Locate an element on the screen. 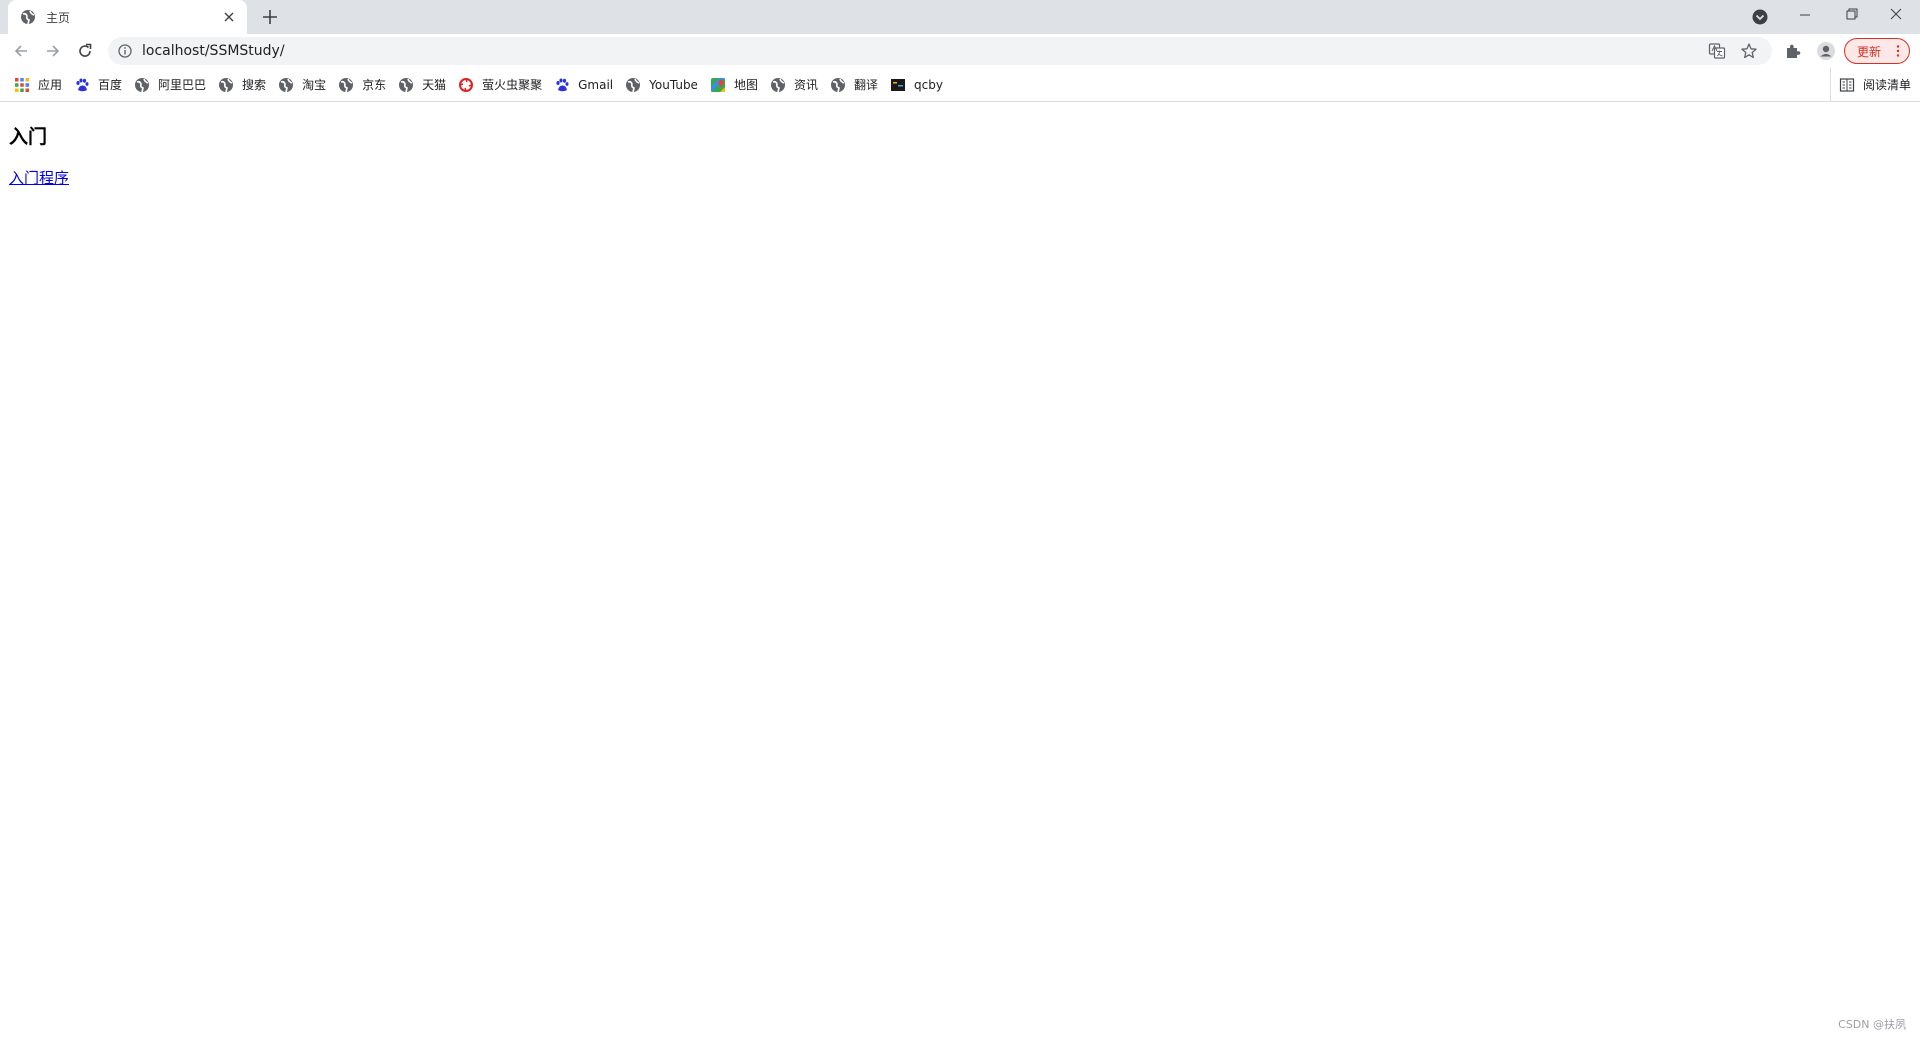  minimize-icon is located at coordinates (1805, 15).